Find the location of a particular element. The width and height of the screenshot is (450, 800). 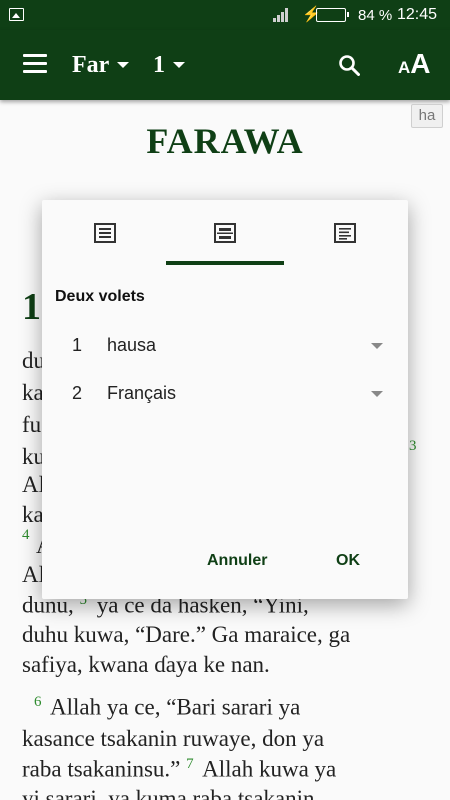

interlinear-icon is located at coordinates (345, 233).